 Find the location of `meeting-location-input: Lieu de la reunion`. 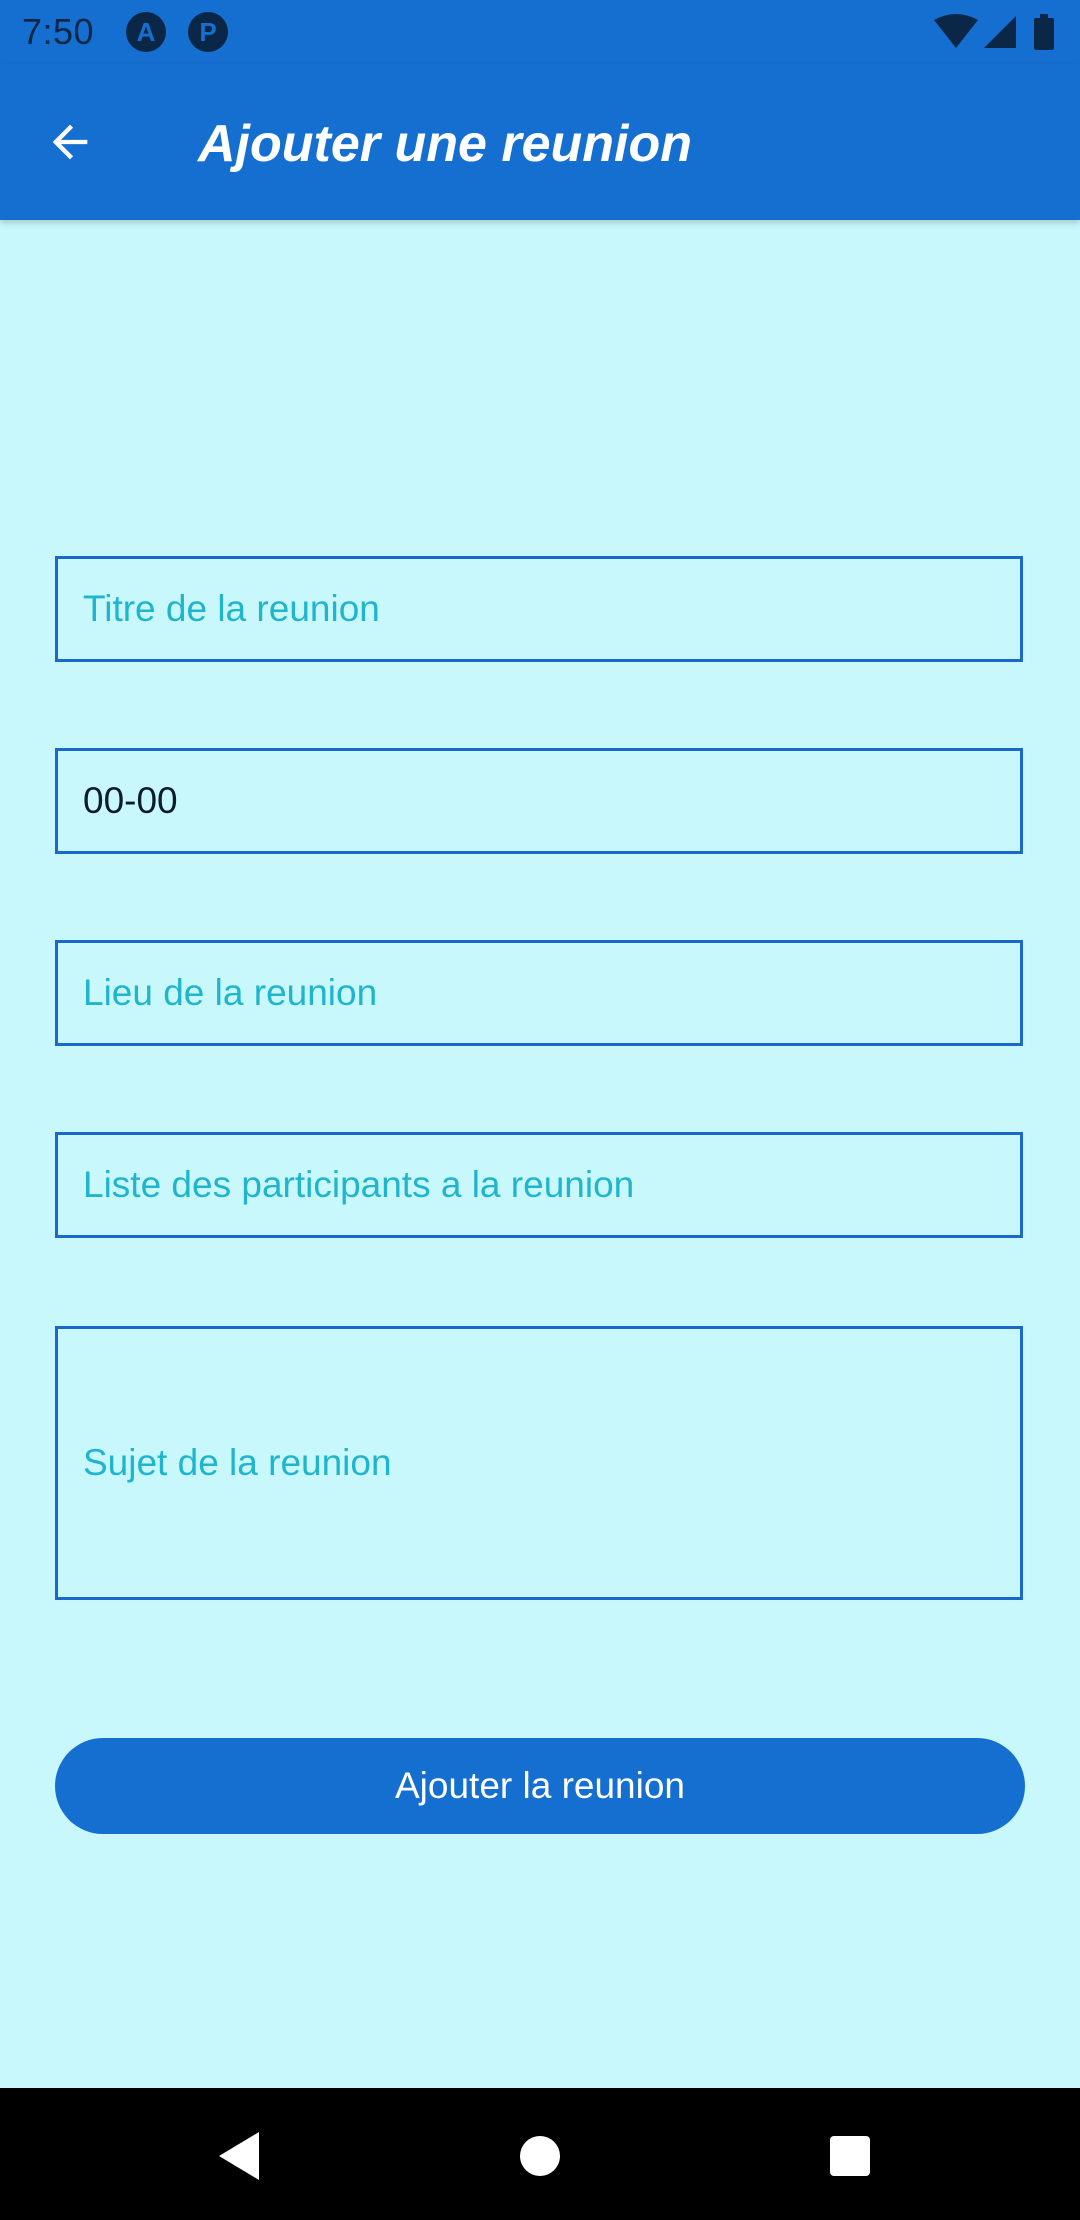

meeting-location-input: Lieu de la reunion is located at coordinates (539, 993).